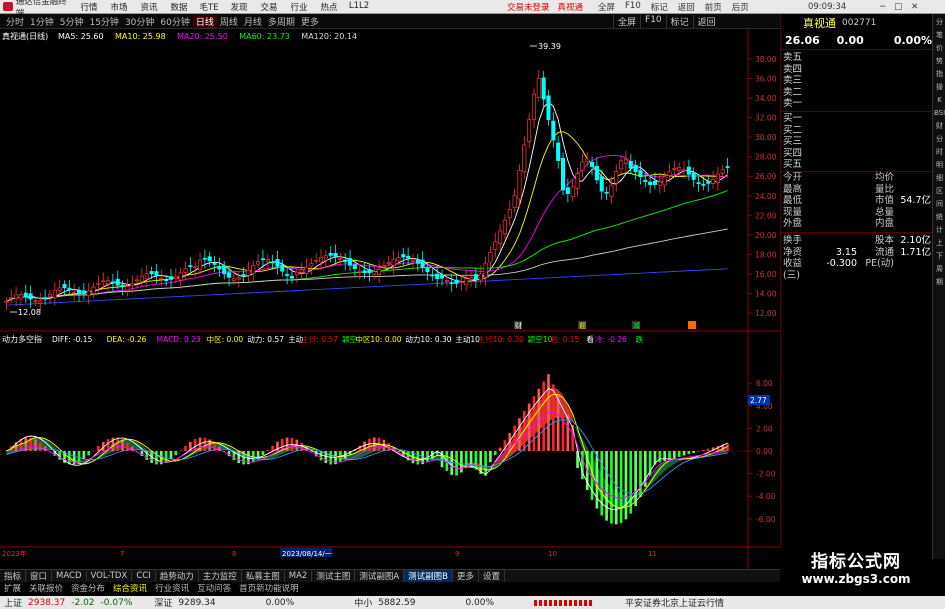  What do you see at coordinates (39, 576) in the screenshot?
I see `indicator-tab: 窗口` at bounding box center [39, 576].